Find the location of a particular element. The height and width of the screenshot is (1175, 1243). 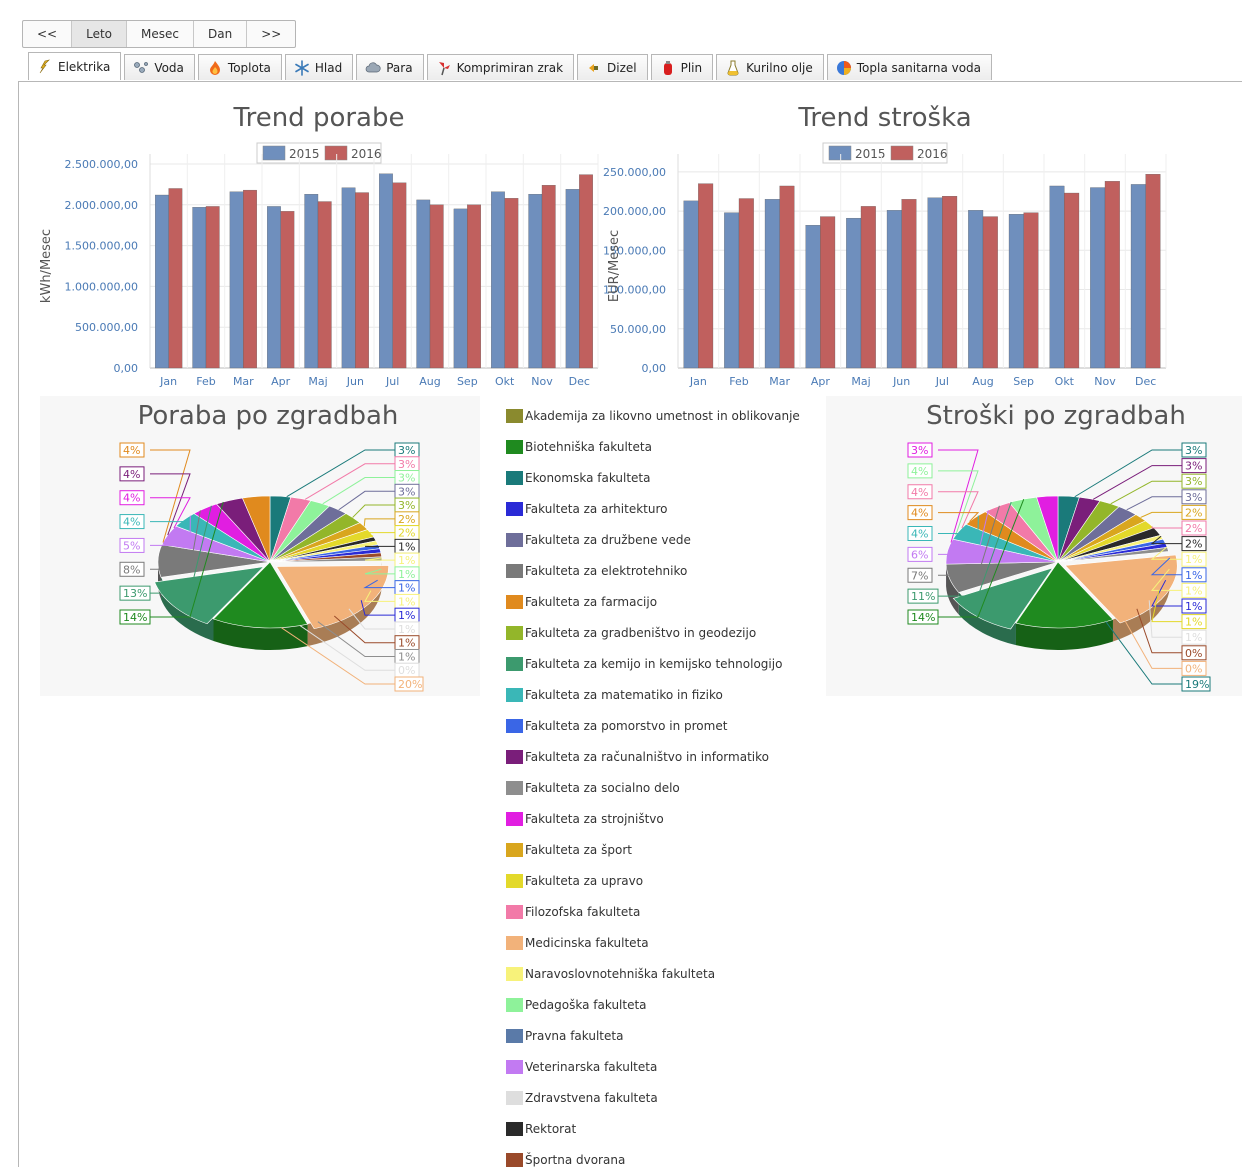

legend-item: Fakulteta za strojništvo is located at coordinates (653, 818).